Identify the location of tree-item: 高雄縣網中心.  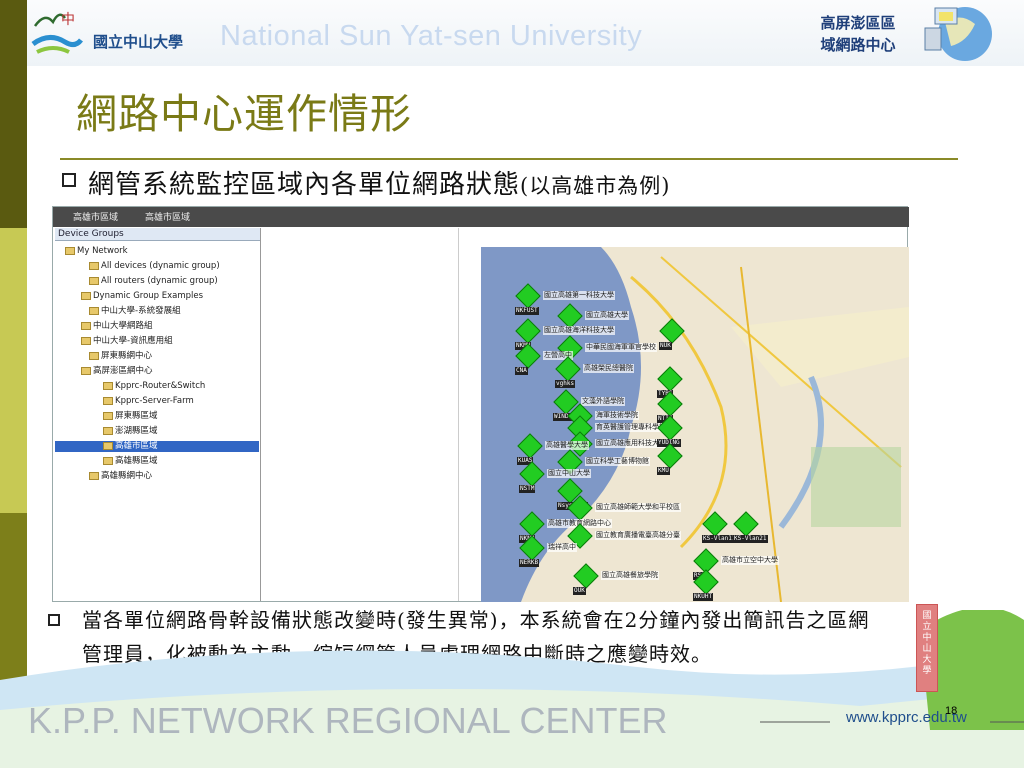
(120, 476).